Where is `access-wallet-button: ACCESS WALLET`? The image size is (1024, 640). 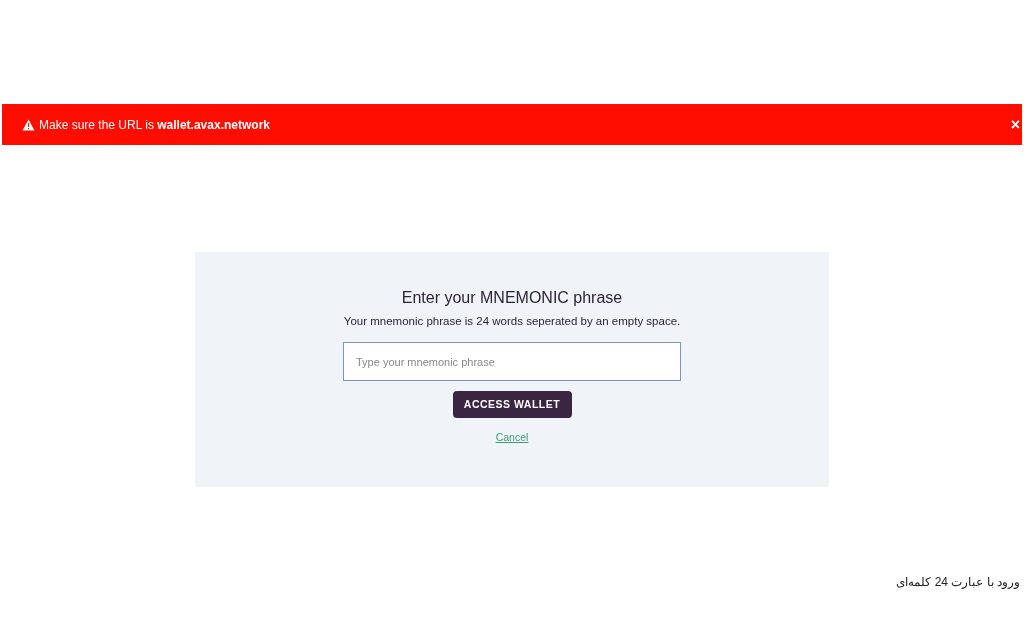 access-wallet-button: ACCESS WALLET is located at coordinates (512, 405).